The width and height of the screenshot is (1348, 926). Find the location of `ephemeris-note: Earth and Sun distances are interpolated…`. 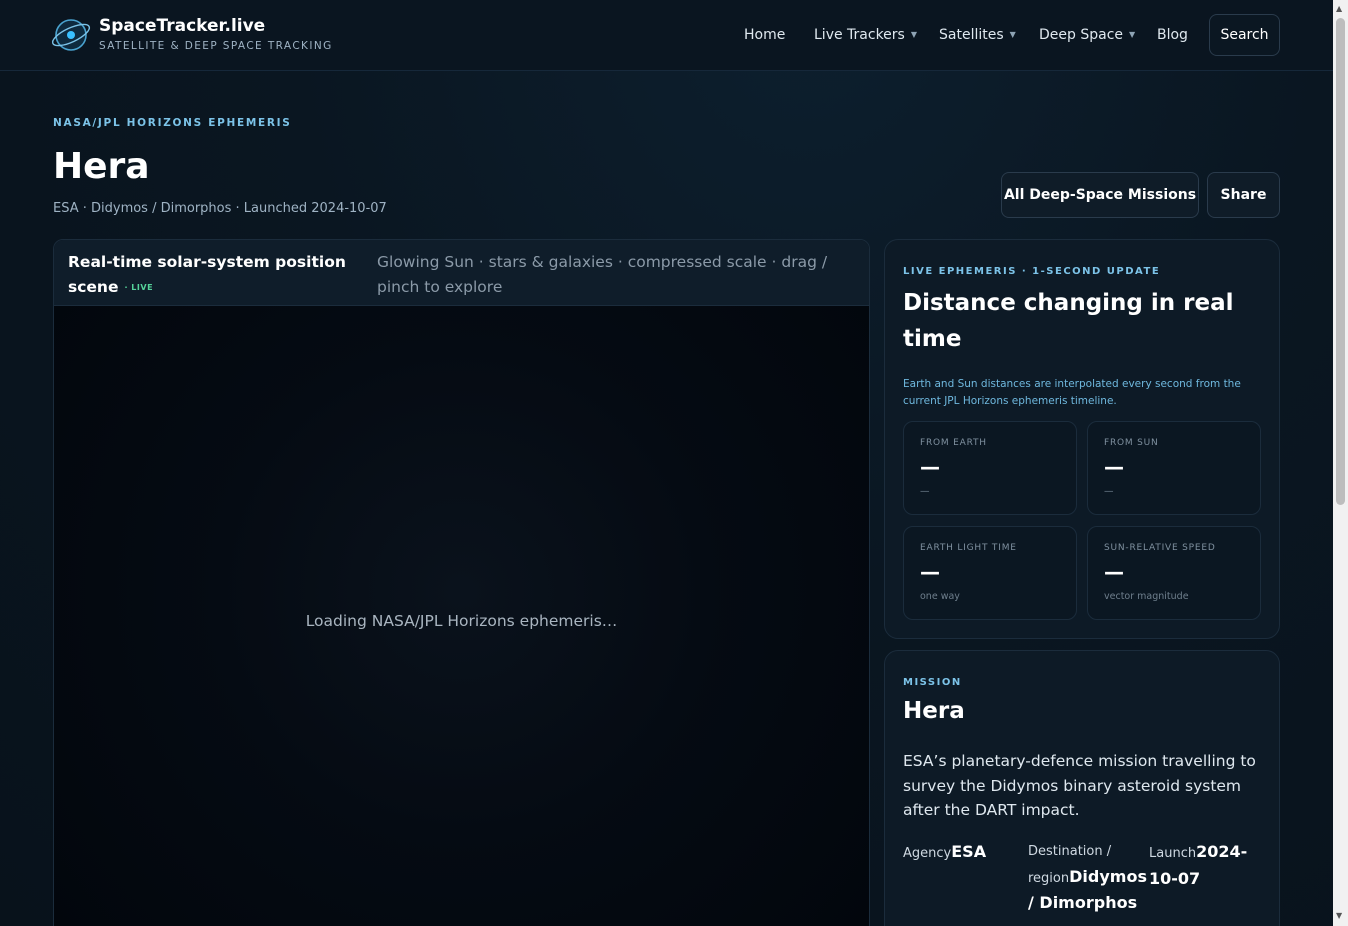

ephemeris-note: Earth and Sun distances are interpolated… is located at coordinates (1072, 392).